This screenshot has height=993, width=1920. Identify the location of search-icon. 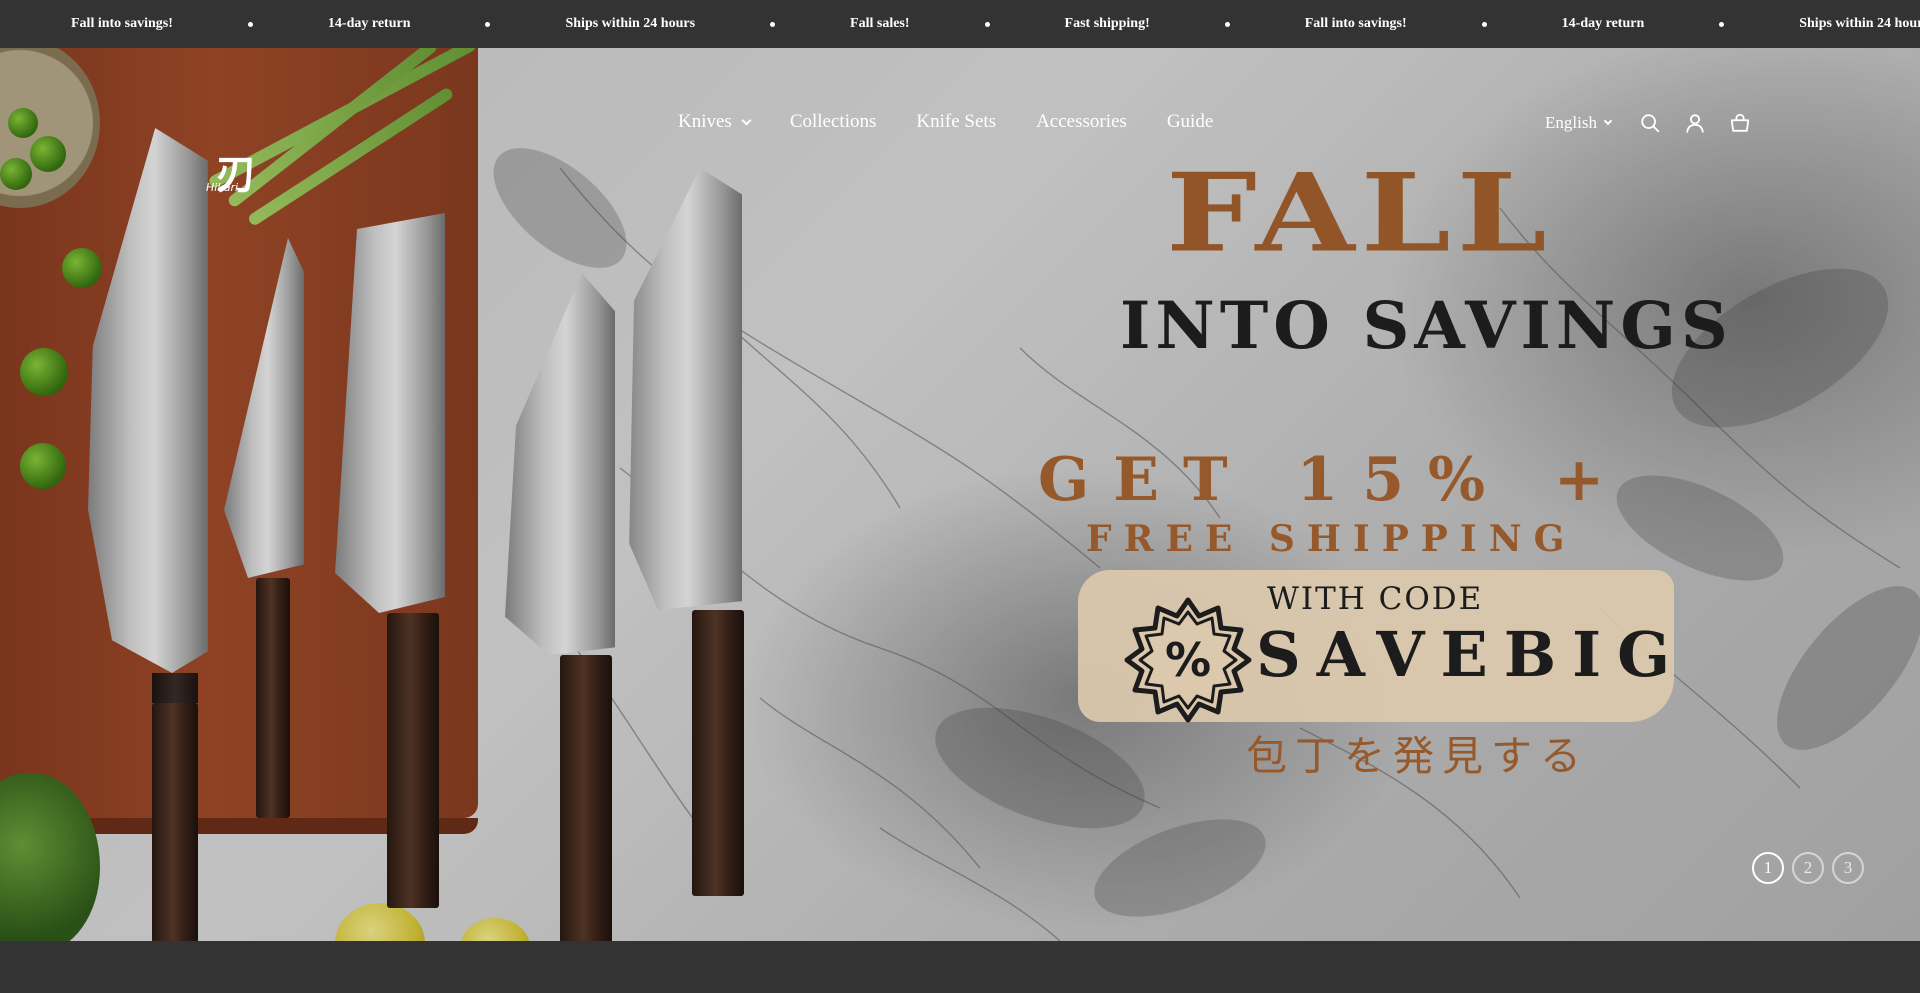
(1650, 123).